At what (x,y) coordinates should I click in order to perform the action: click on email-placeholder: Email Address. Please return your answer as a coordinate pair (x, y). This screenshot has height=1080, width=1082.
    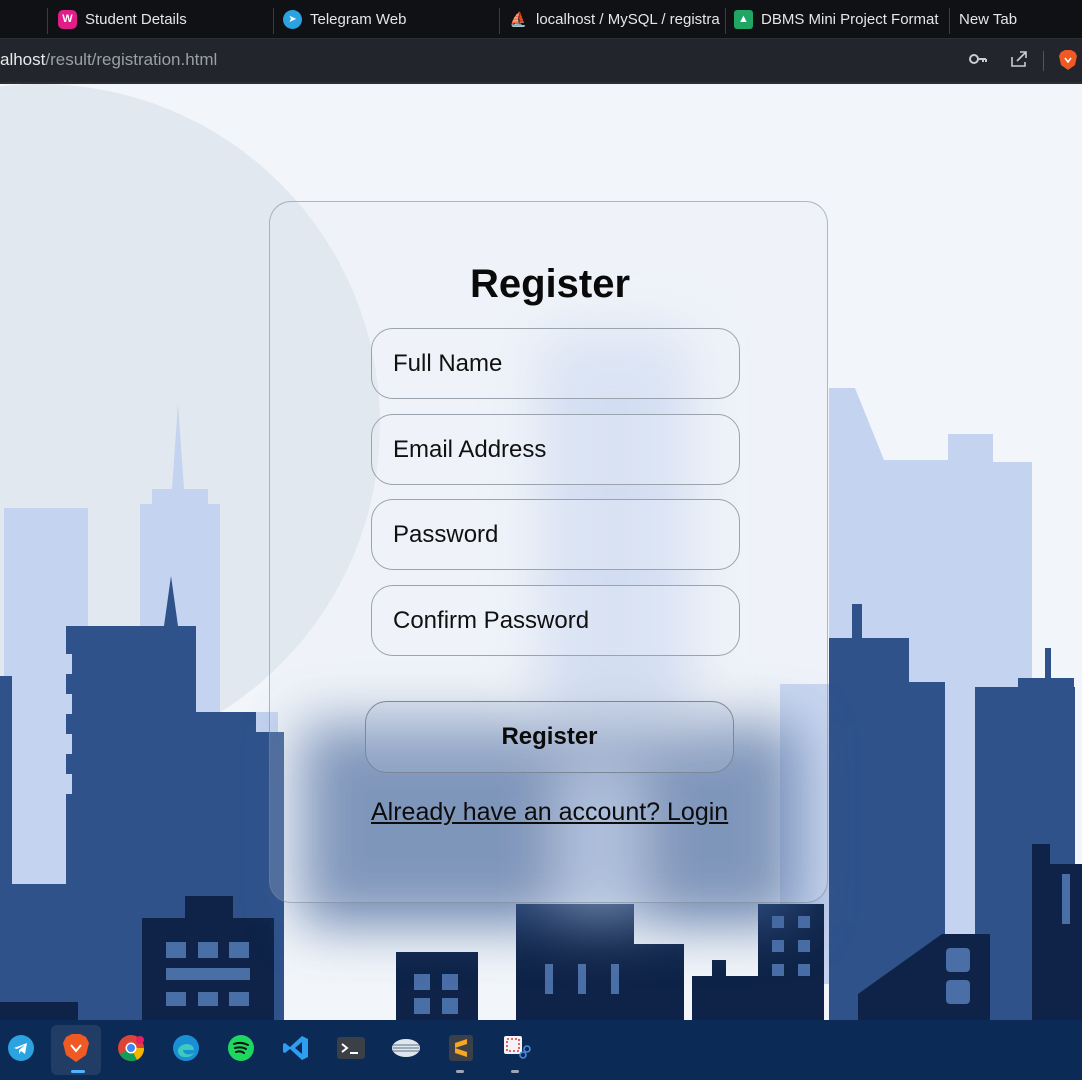
    Looking at the image, I should click on (470, 449).